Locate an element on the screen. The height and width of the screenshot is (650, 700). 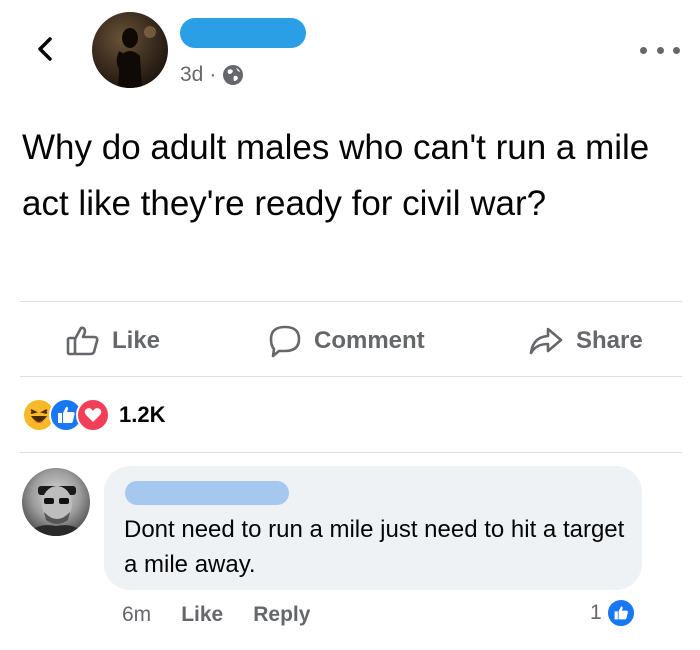
share-arrow-icon is located at coordinates (546, 341).